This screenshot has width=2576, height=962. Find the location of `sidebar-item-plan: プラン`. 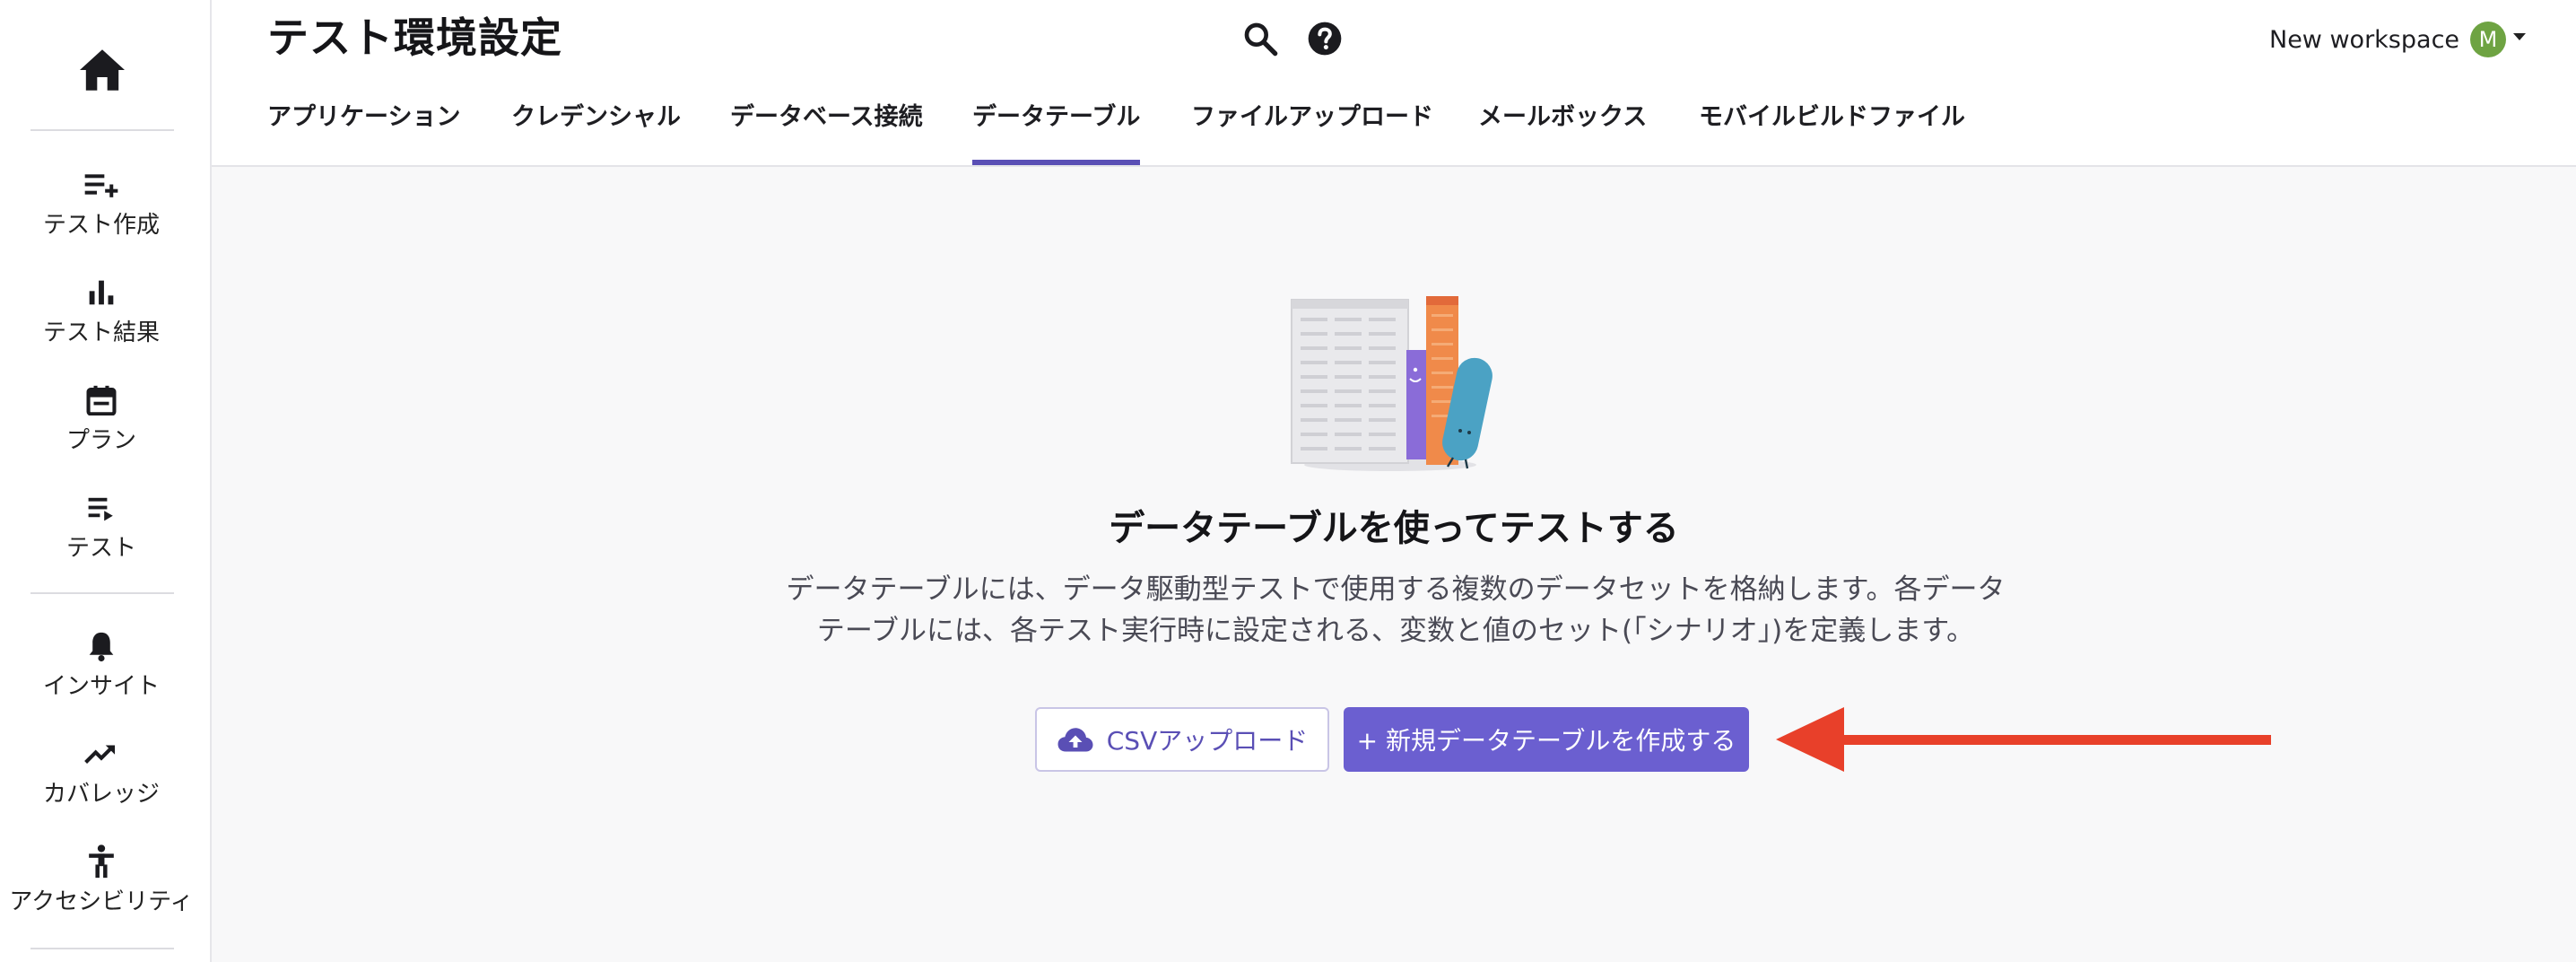

sidebar-item-plan: プラン is located at coordinates (101, 425).